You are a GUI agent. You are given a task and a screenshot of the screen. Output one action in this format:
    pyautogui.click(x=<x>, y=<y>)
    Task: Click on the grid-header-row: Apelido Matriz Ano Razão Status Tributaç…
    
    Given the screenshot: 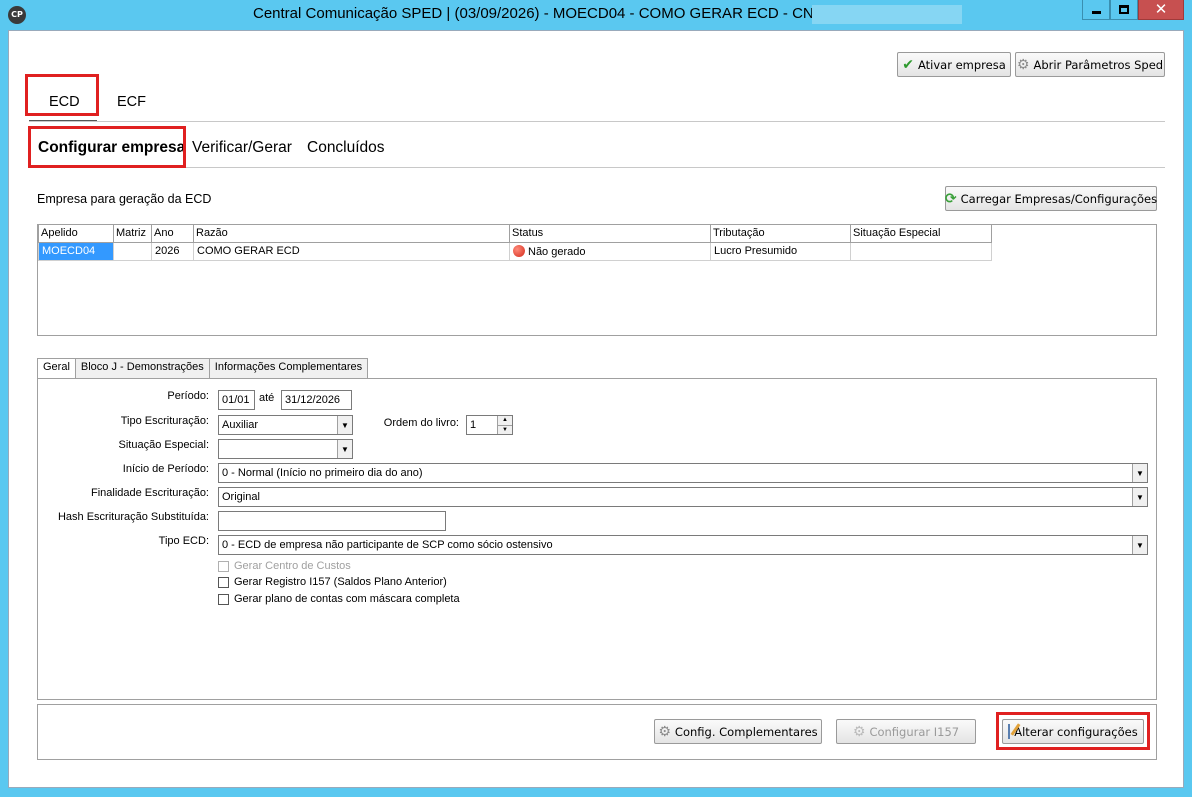 What is the action you would take?
    pyautogui.click(x=515, y=234)
    